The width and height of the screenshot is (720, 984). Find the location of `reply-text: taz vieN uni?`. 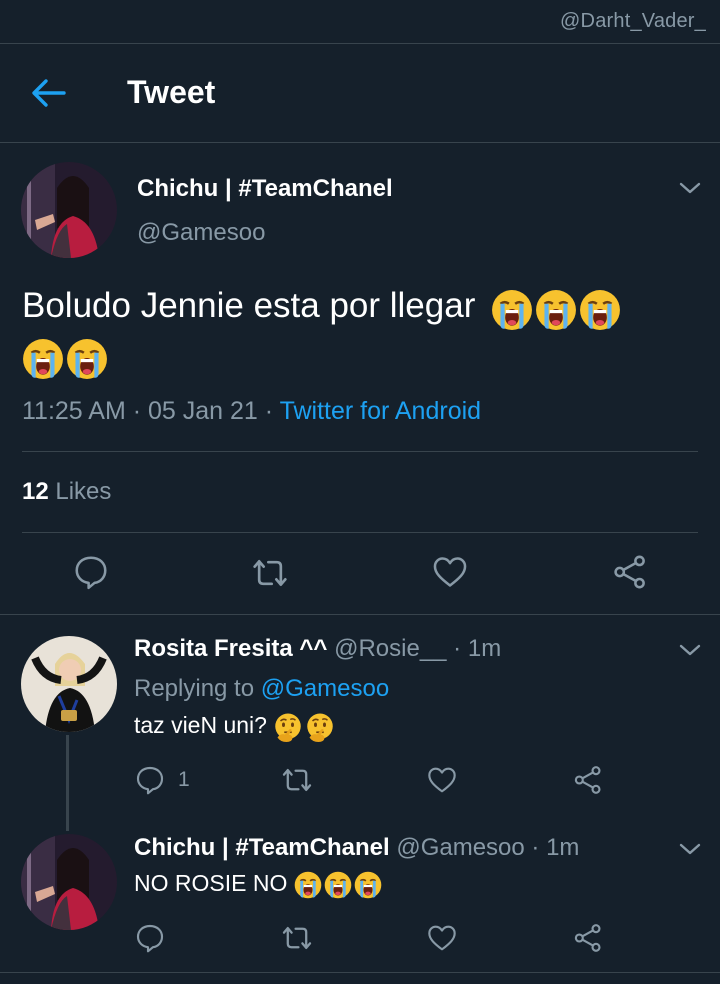

reply-text: taz vieN uni? is located at coordinates (235, 727).